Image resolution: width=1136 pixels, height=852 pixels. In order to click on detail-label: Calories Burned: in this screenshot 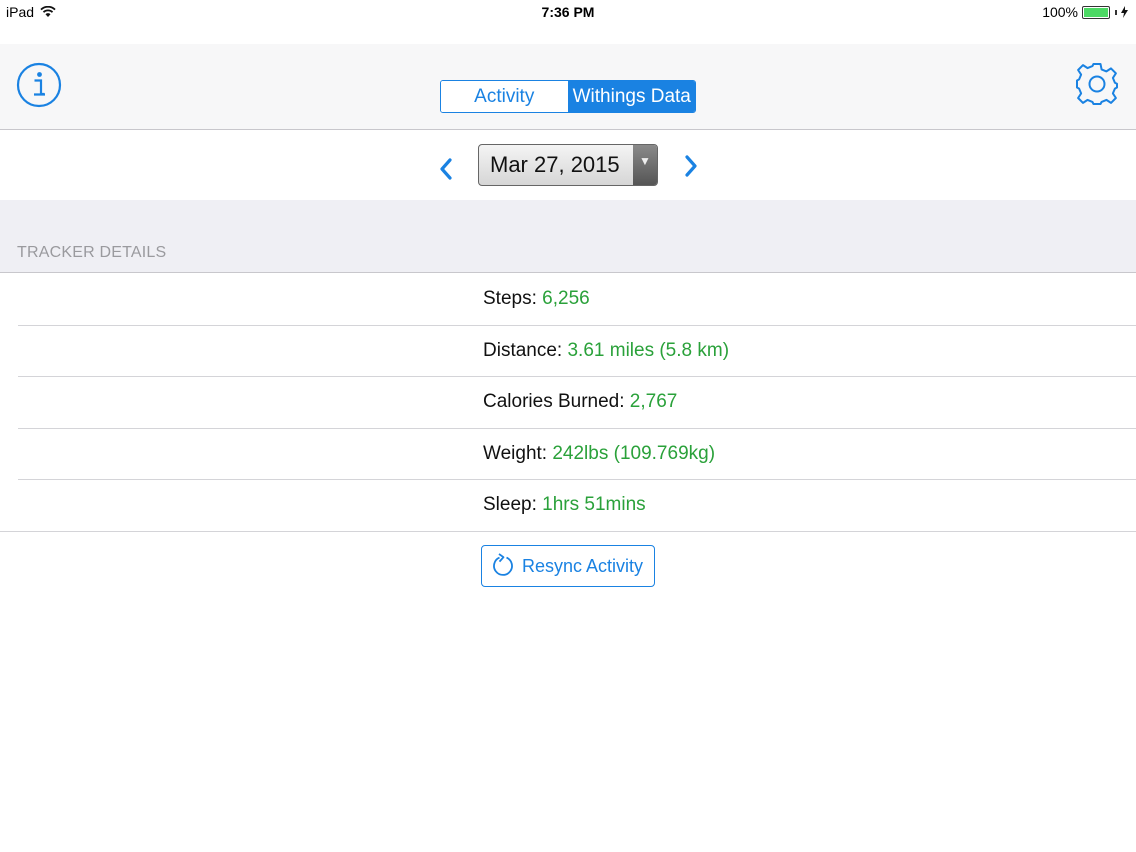, I will do `click(556, 402)`.